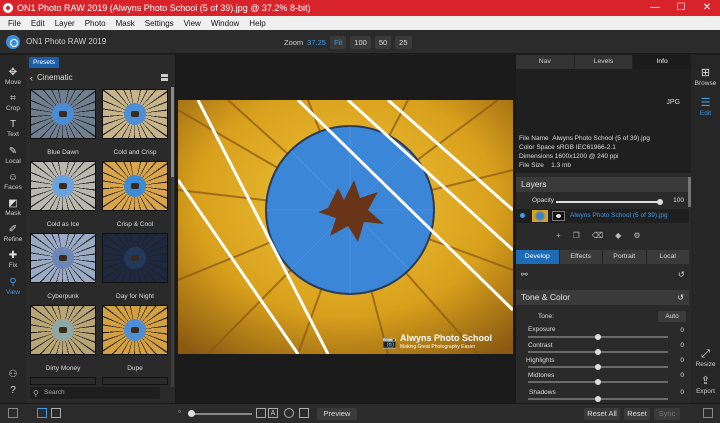 This screenshot has width=720, height=423. Describe the element at coordinates (13, 286) in the screenshot. I see `tool-view: ⚲ View` at that location.